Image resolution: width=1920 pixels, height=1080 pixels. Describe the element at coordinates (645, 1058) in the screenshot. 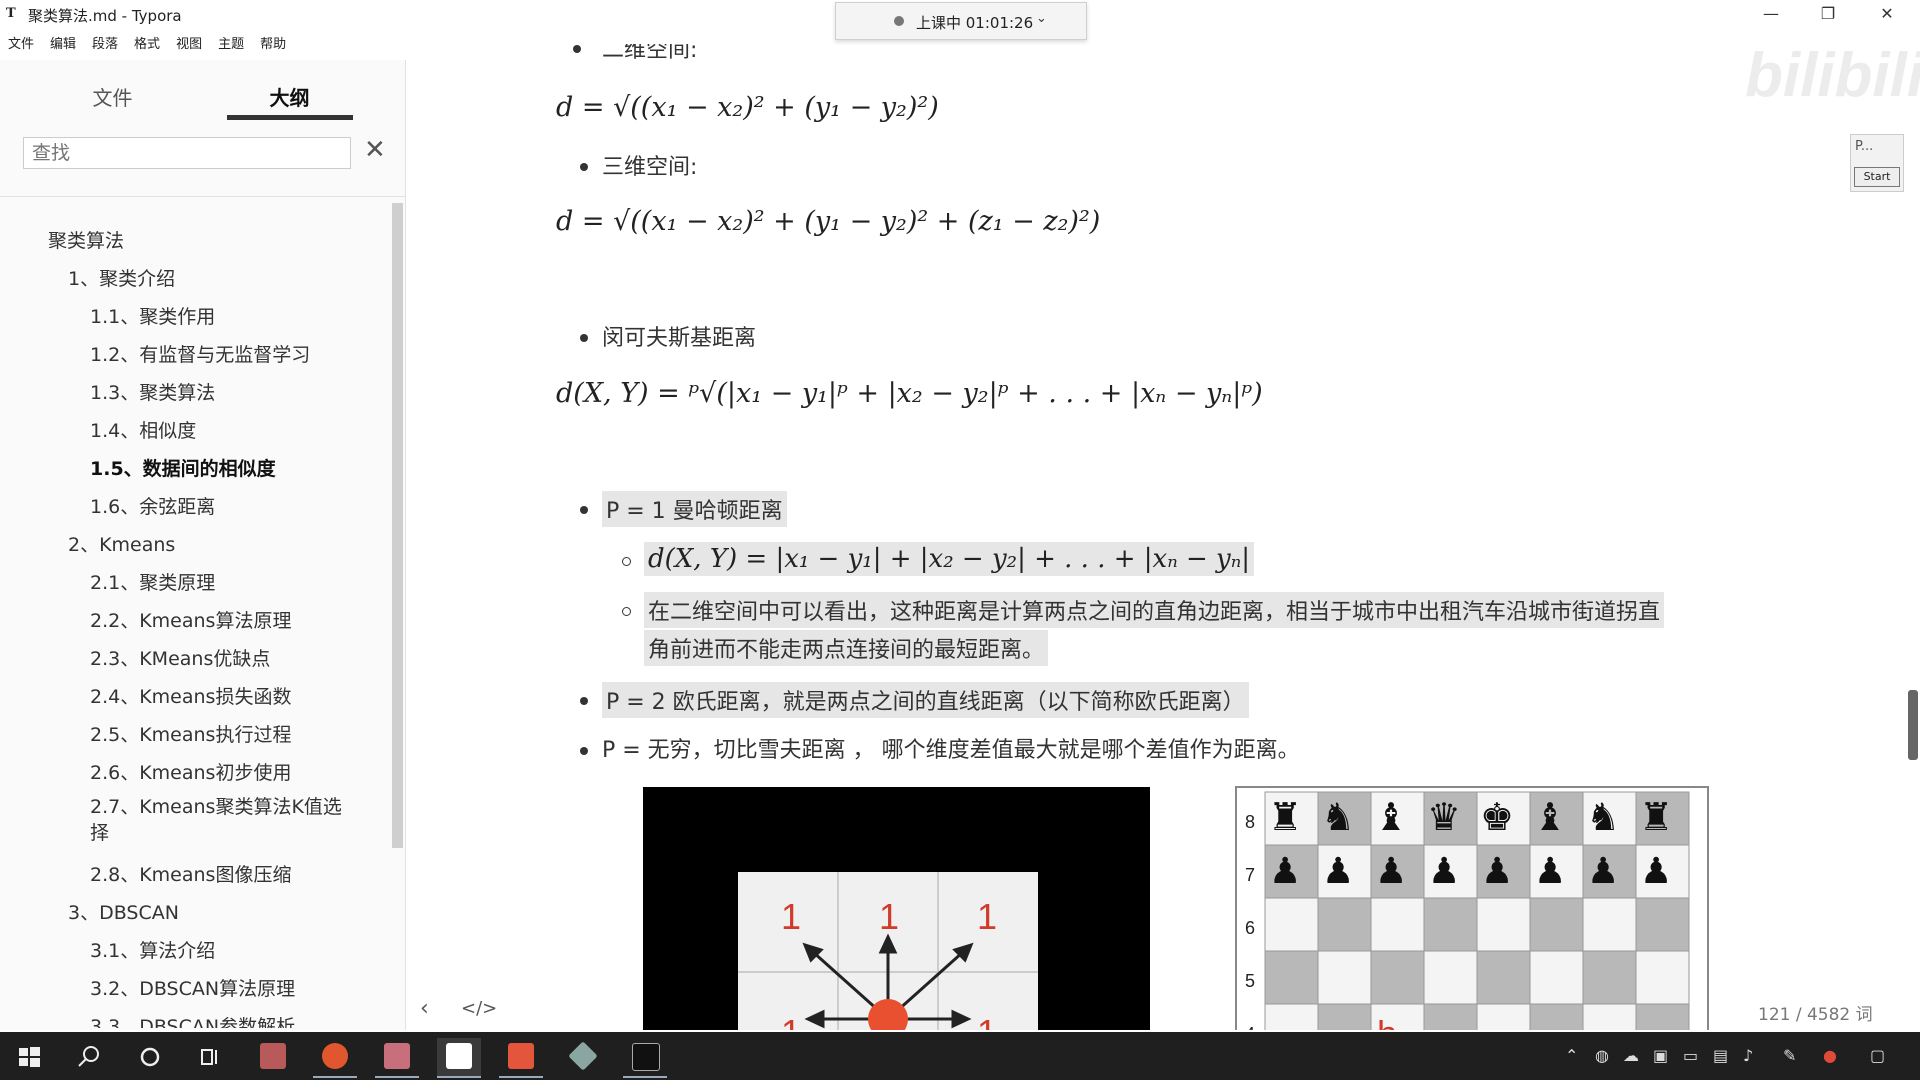

I see `taskbar-app-terminal-icon` at that location.